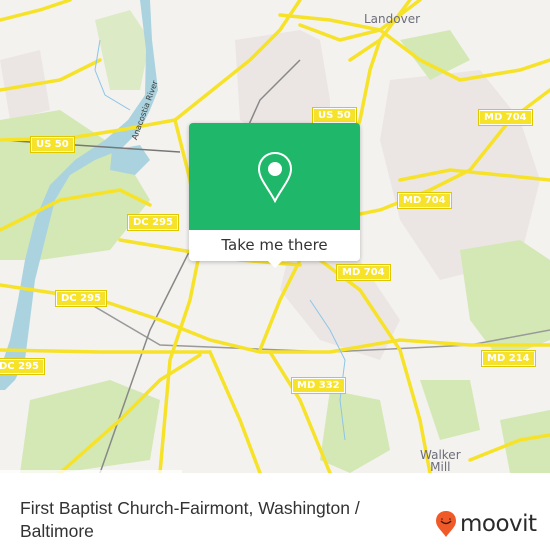 This screenshot has height=550, width=550. I want to click on place-label-landover: Landover, so click(392, 19).